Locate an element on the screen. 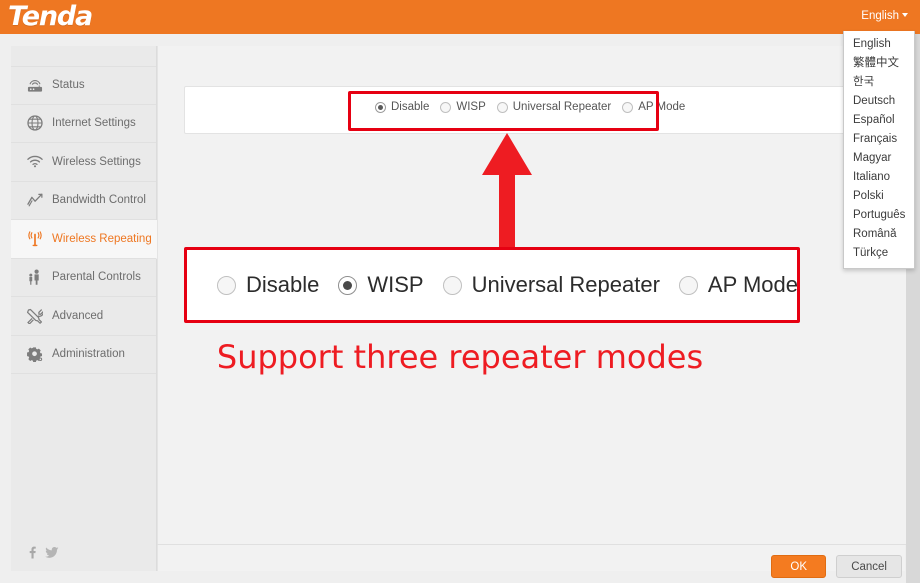 The height and width of the screenshot is (583, 920). sidebar-item-label: Wireless Repeating is located at coordinates (102, 238).